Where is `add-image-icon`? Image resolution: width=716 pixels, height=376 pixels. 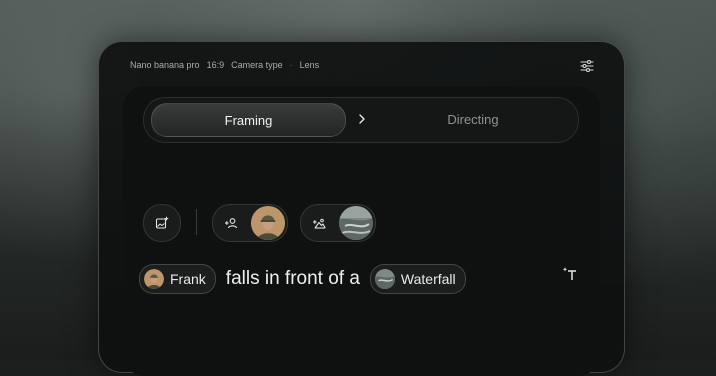 add-image-icon is located at coordinates (162, 223).